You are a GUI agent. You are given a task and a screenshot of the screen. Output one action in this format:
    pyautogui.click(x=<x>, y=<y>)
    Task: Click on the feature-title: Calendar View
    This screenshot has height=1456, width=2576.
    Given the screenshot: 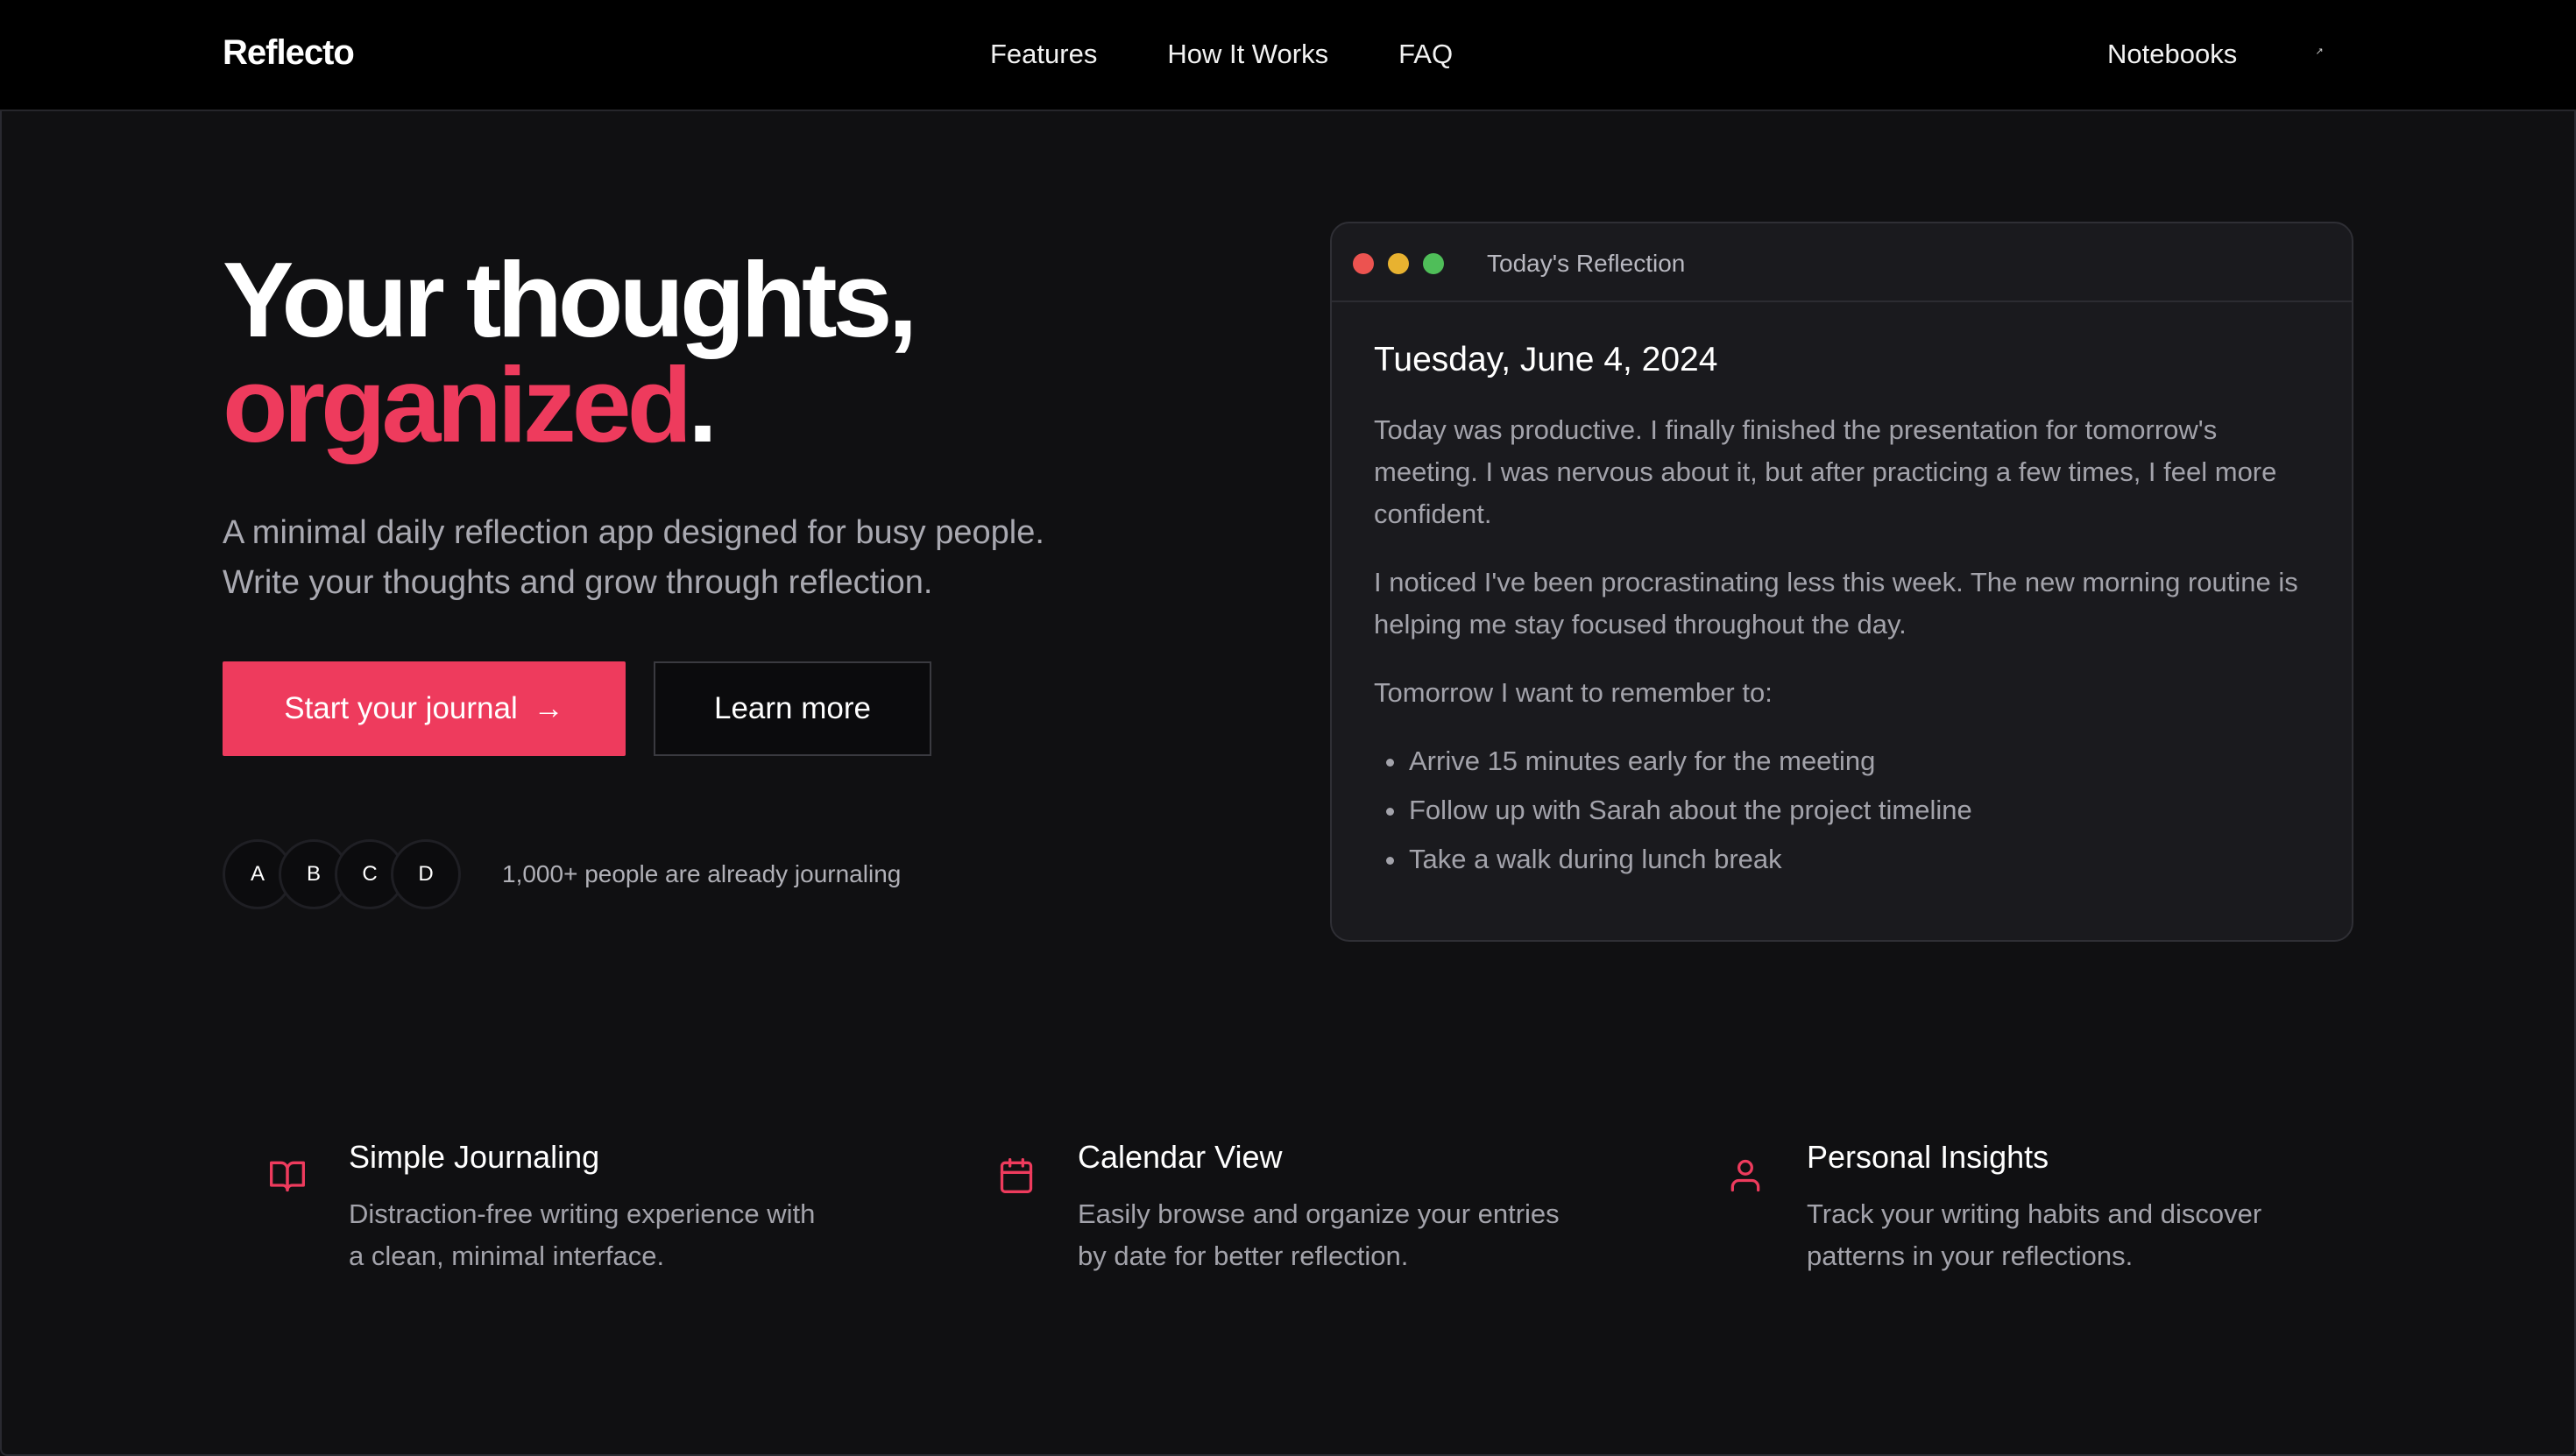 What is the action you would take?
    pyautogui.click(x=1180, y=1157)
    